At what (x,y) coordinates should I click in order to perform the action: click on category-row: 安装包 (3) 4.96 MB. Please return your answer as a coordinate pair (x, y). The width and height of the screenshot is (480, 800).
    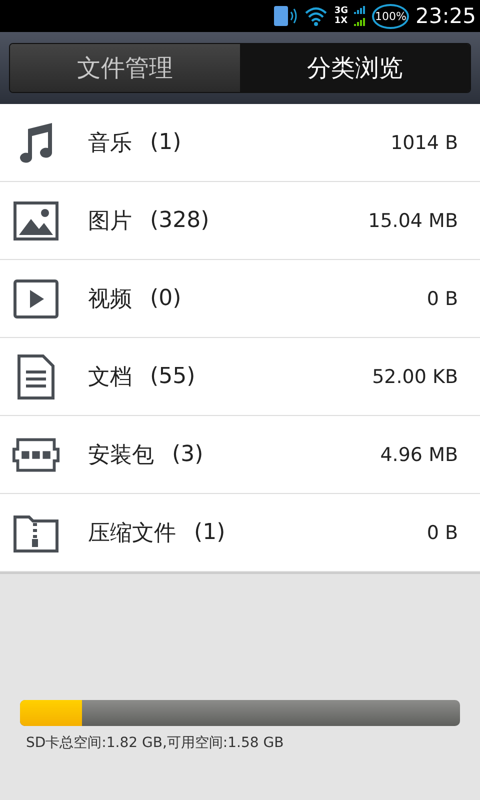
    Looking at the image, I should click on (240, 455).